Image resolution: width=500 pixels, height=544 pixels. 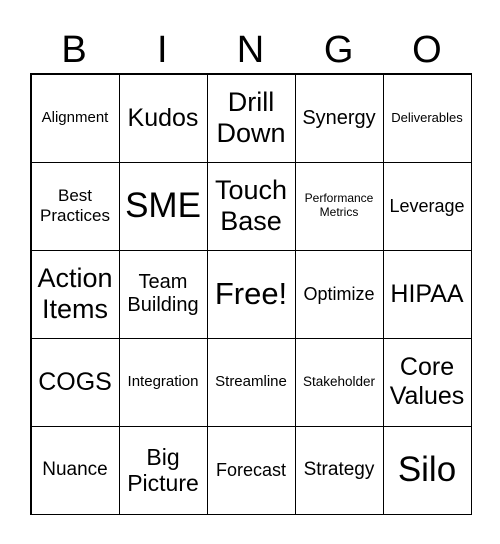 What do you see at coordinates (163, 294) in the screenshot?
I see `bingo-cell: Team Building` at bounding box center [163, 294].